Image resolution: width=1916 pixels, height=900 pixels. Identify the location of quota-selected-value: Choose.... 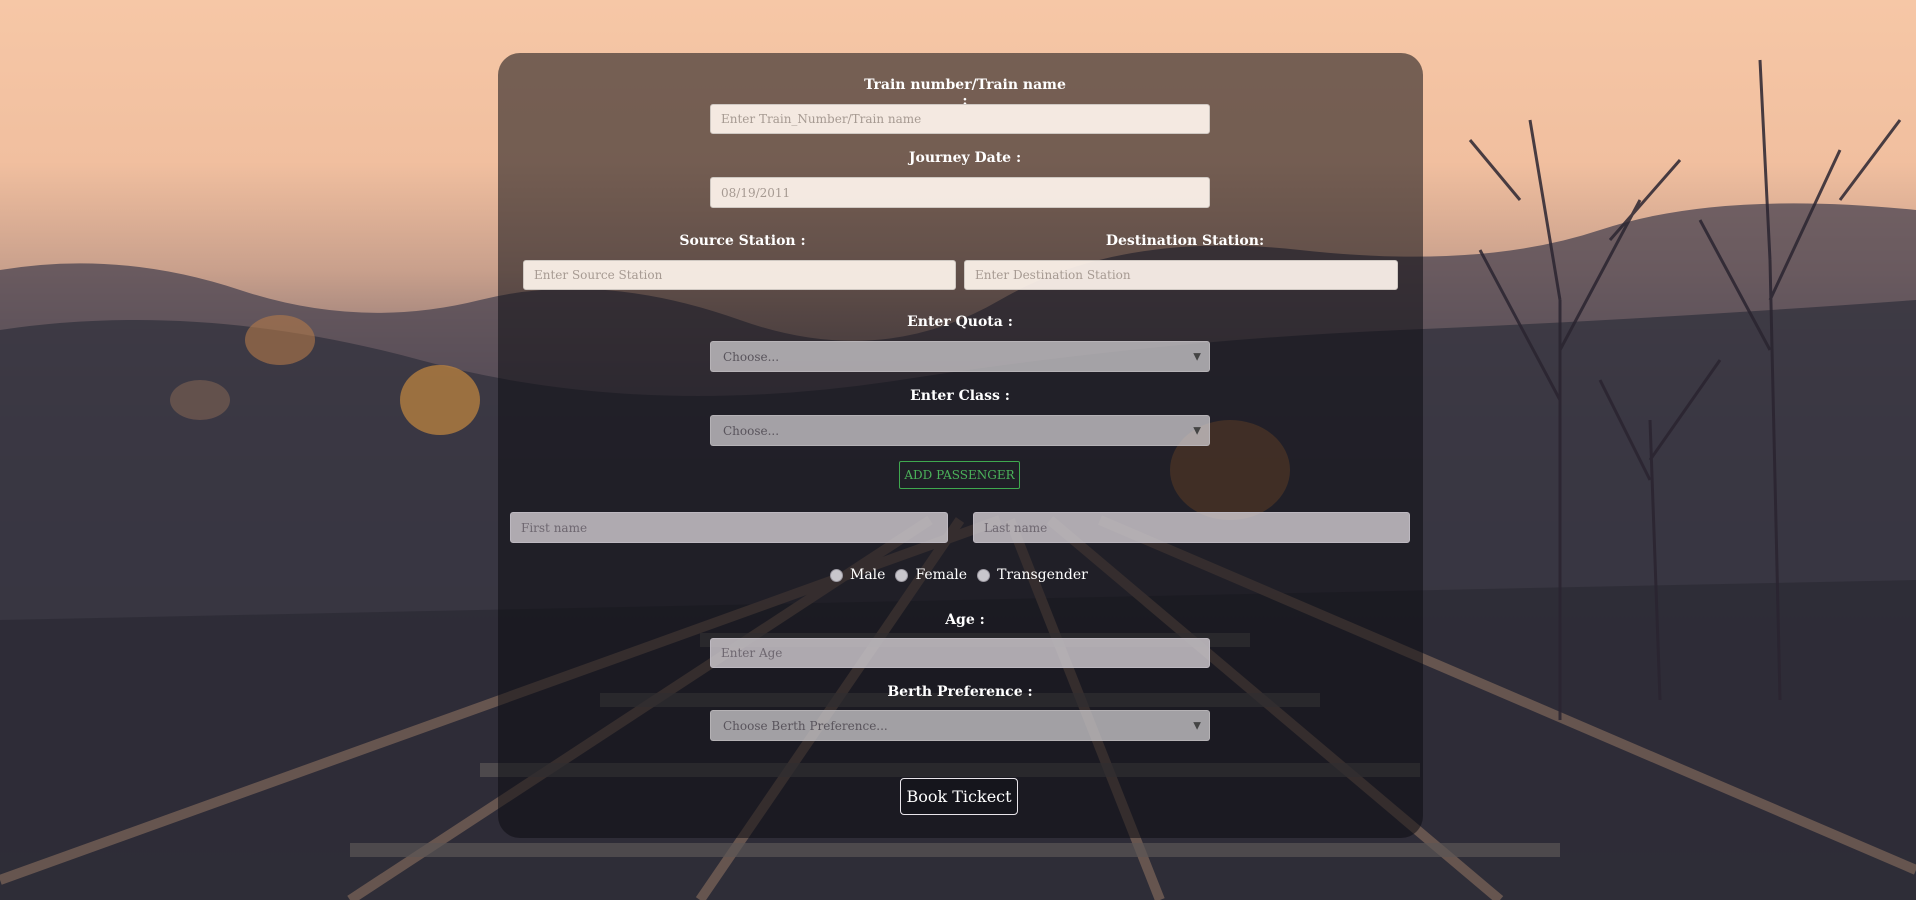
(751, 356).